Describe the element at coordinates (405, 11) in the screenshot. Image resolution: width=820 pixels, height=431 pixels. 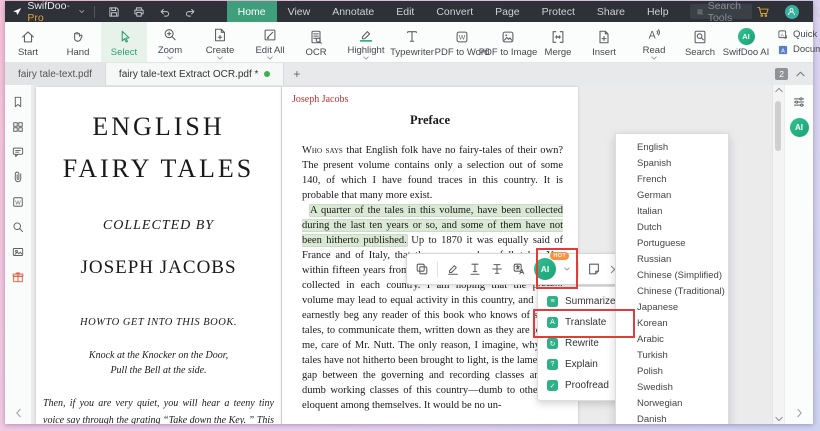
I see `menu-item: Edit` at that location.